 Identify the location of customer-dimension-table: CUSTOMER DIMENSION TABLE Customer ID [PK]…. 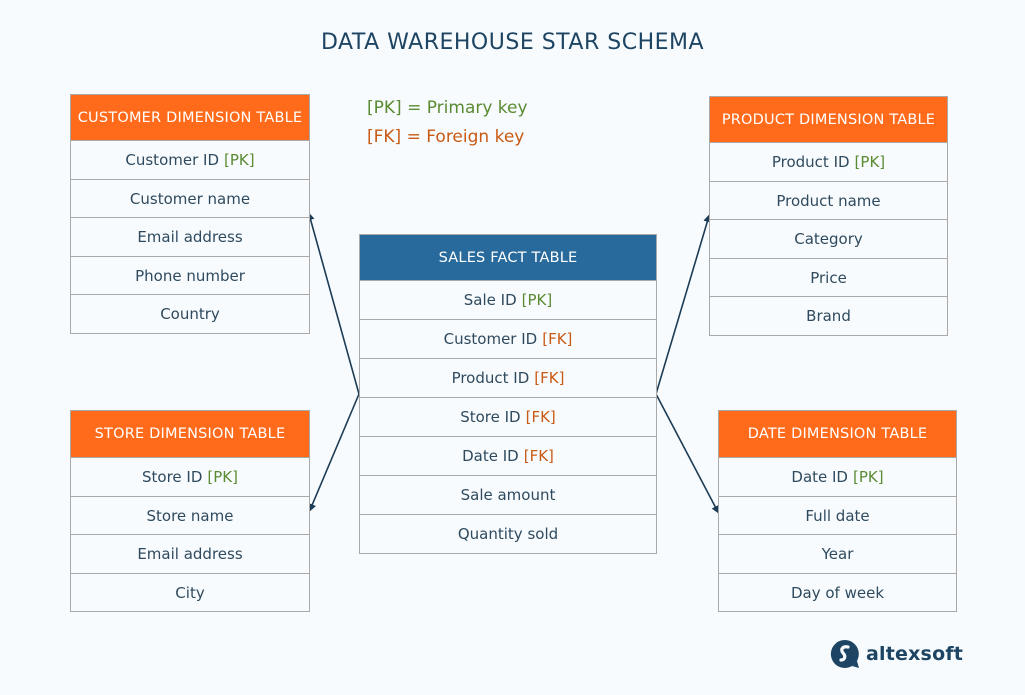
(190, 214).